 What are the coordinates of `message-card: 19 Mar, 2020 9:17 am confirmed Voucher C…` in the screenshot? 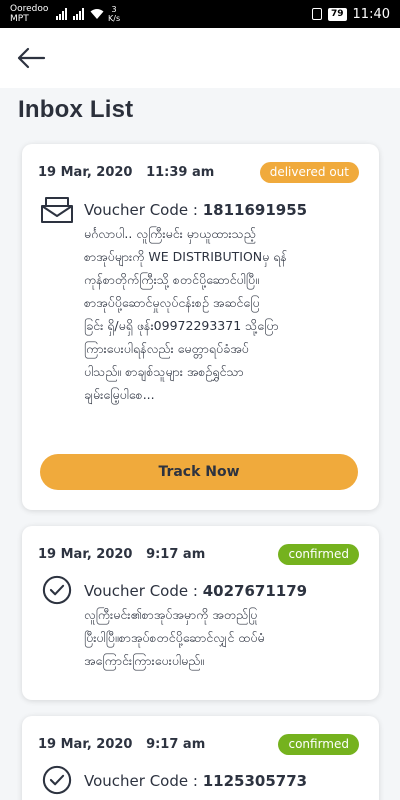 It's located at (200, 758).